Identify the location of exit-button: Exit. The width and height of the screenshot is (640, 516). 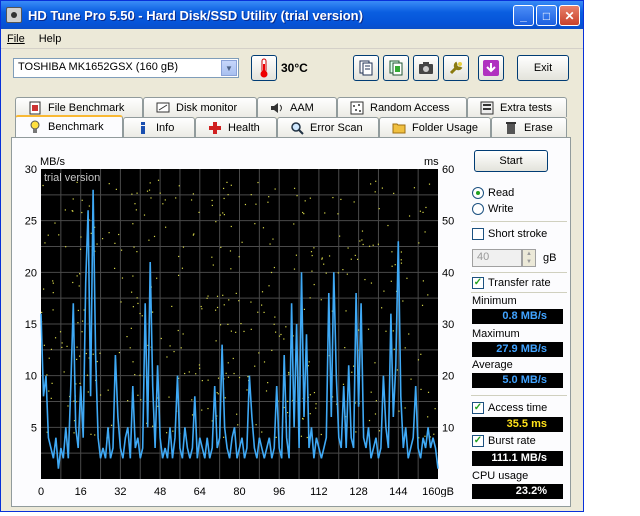
(543, 68).